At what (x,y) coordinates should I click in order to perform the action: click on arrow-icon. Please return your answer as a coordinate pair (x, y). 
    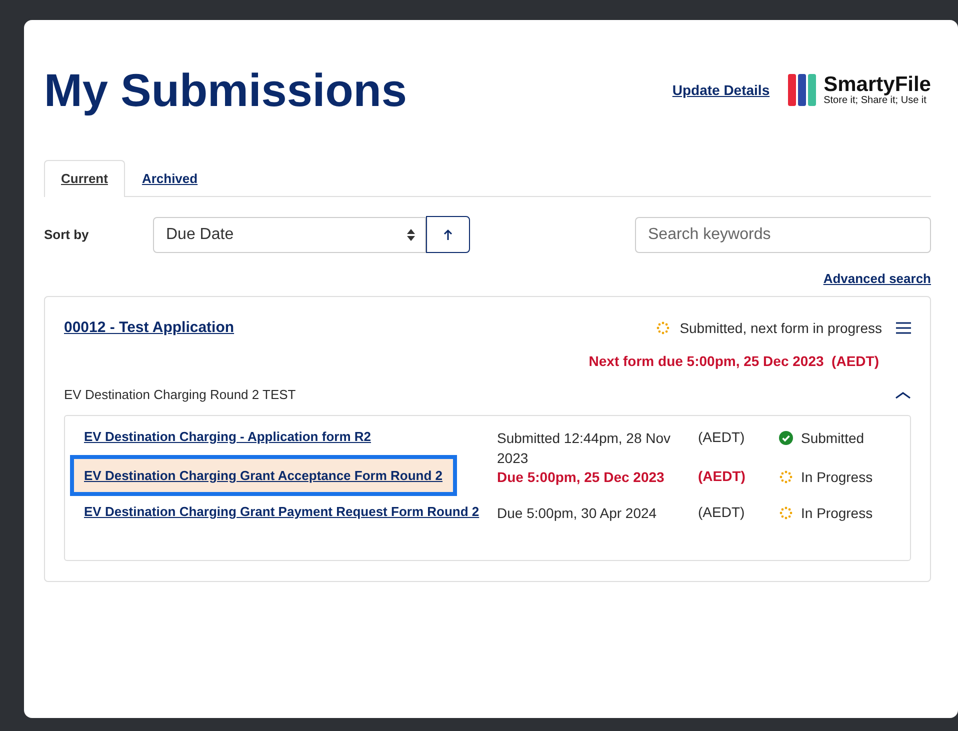
    Looking at the image, I should click on (448, 234).